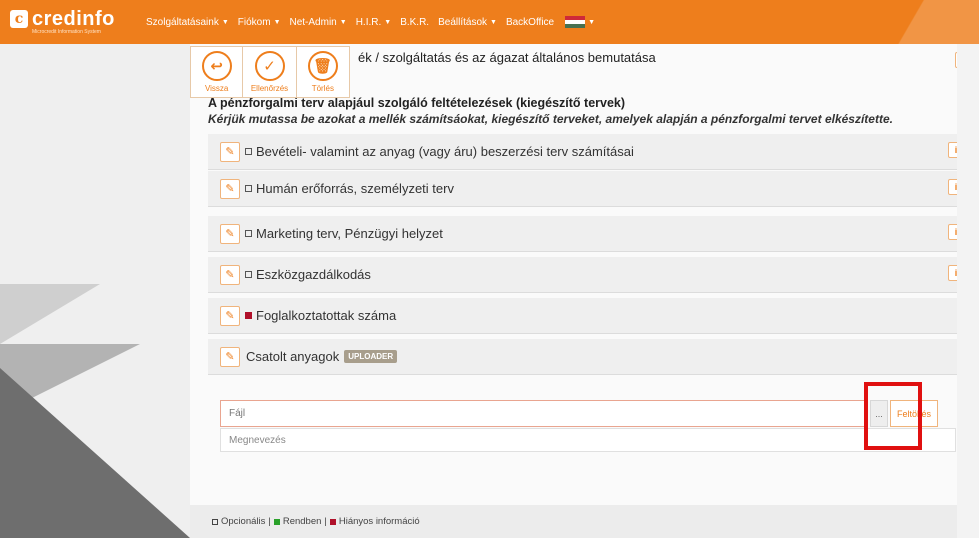 This screenshot has width=979, height=538. What do you see at coordinates (66, 31) in the screenshot?
I see `brand-tagline: Microcredit Information System` at bounding box center [66, 31].